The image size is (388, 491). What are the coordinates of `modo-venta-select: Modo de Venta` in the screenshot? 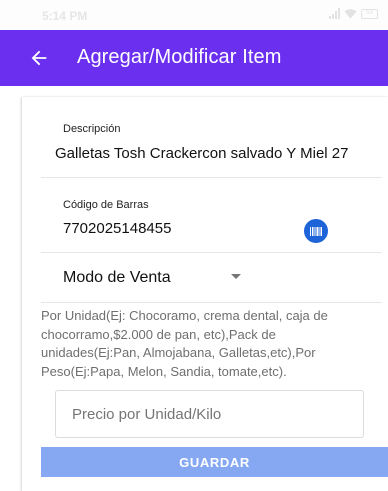 It's located at (117, 278).